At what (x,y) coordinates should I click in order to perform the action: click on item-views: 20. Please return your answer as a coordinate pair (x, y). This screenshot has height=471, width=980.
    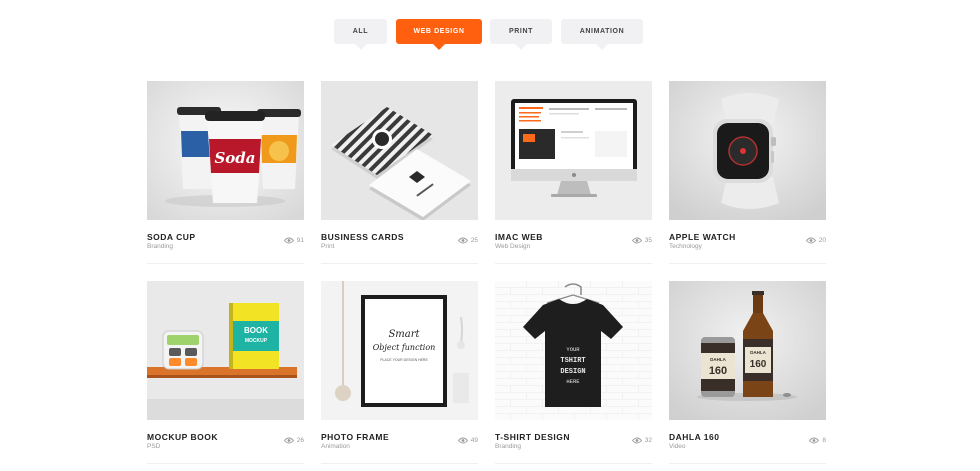
    Looking at the image, I should click on (815, 240).